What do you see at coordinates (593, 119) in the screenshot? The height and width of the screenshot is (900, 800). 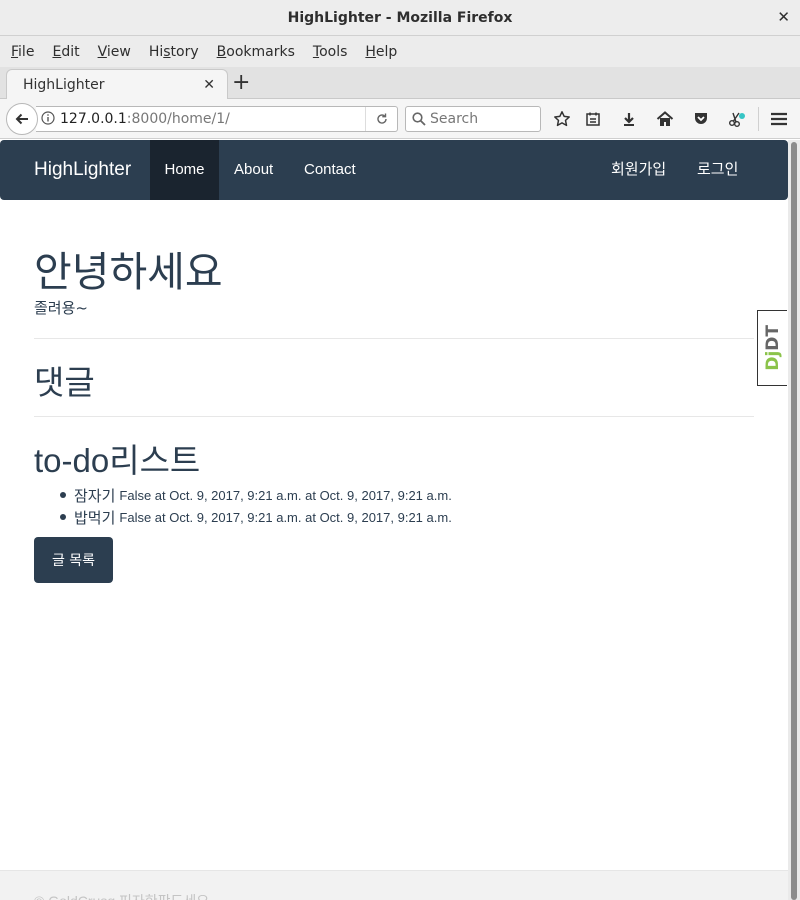 I see `bookmarks-list-icon` at bounding box center [593, 119].